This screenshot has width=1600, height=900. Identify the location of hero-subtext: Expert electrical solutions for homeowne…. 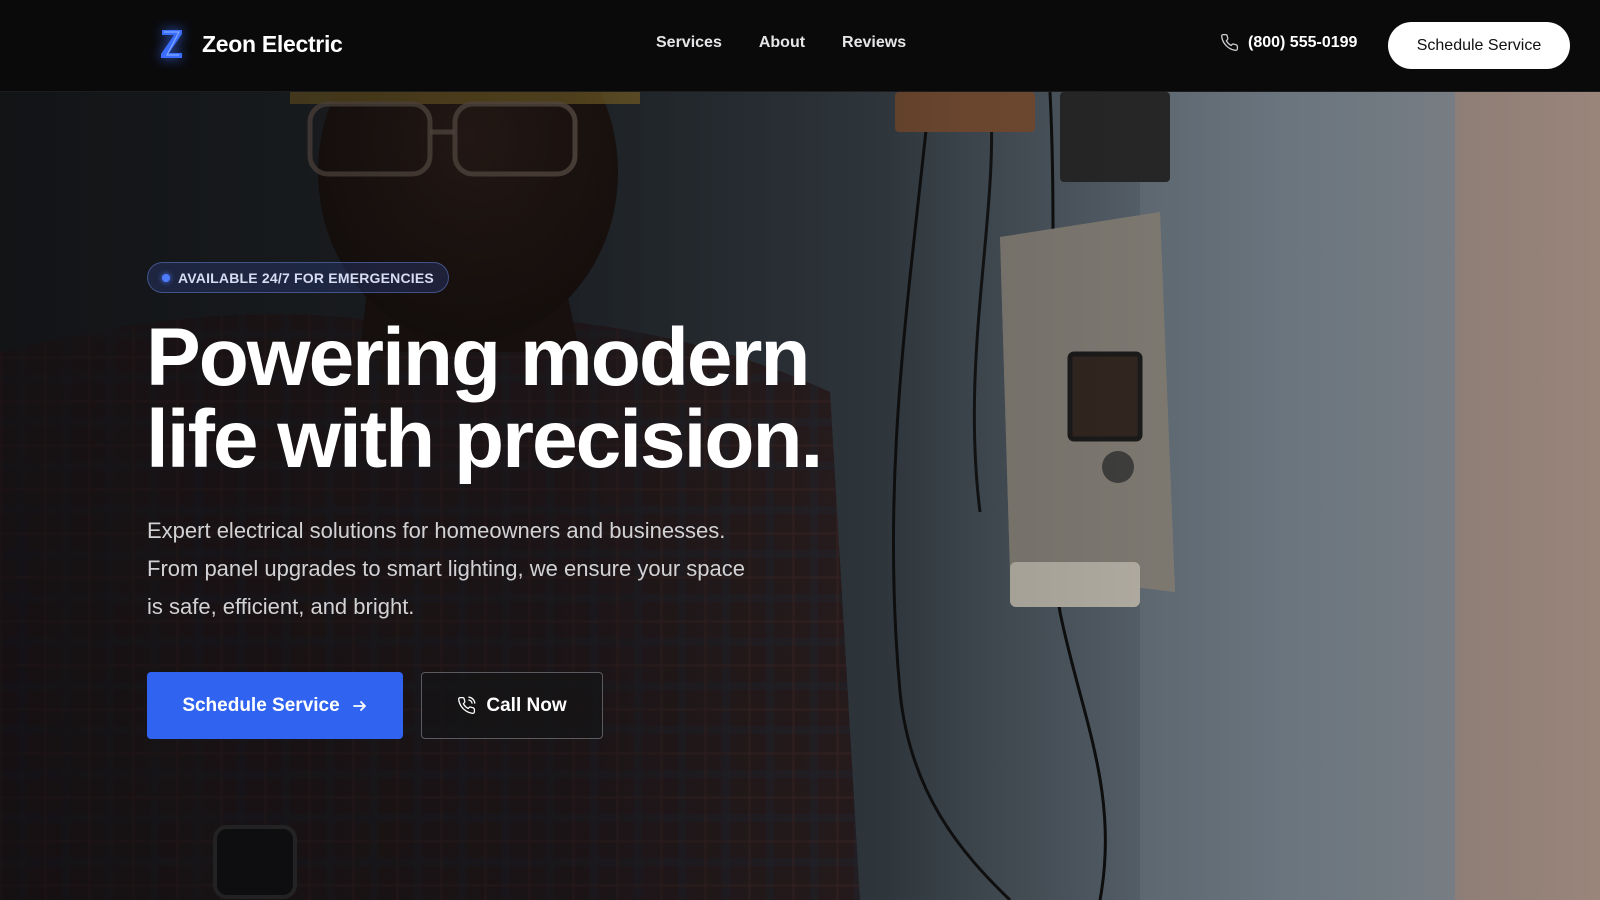
(446, 568).